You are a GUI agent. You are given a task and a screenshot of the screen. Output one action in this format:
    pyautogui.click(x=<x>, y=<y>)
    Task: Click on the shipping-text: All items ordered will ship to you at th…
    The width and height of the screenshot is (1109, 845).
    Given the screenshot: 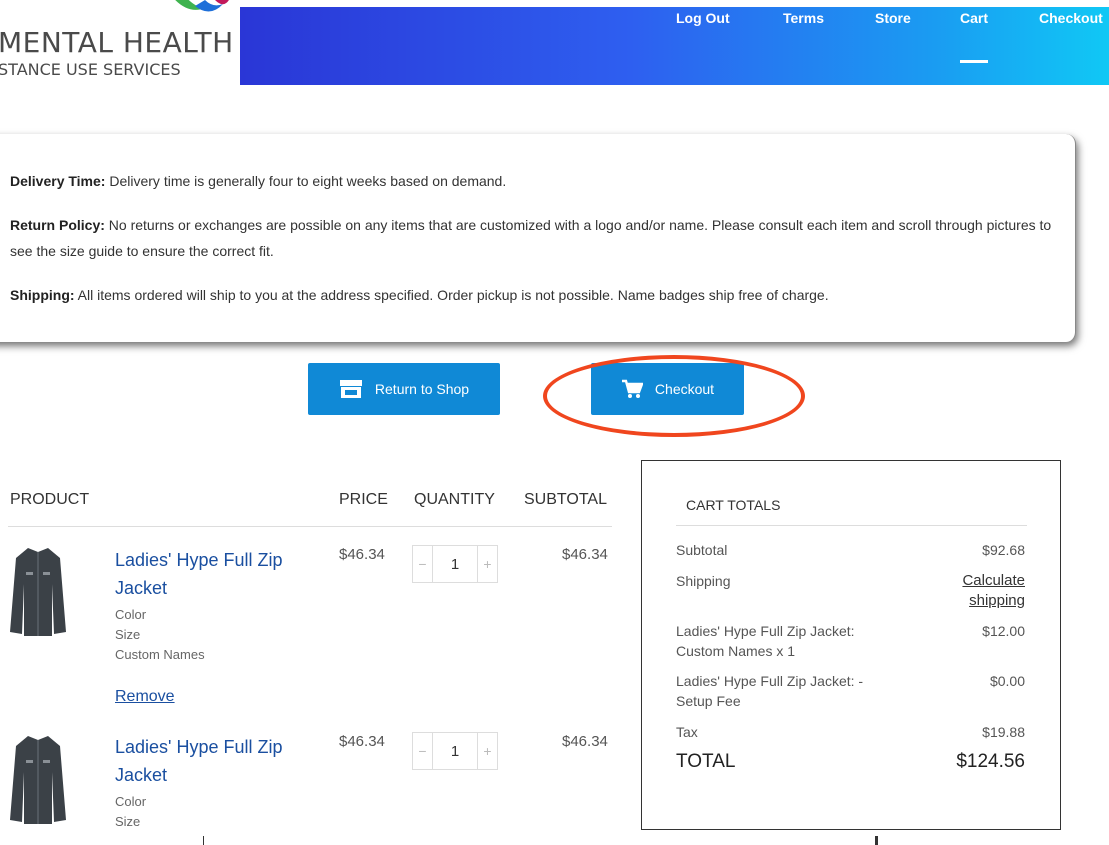 What is the action you would take?
    pyautogui.click(x=451, y=295)
    